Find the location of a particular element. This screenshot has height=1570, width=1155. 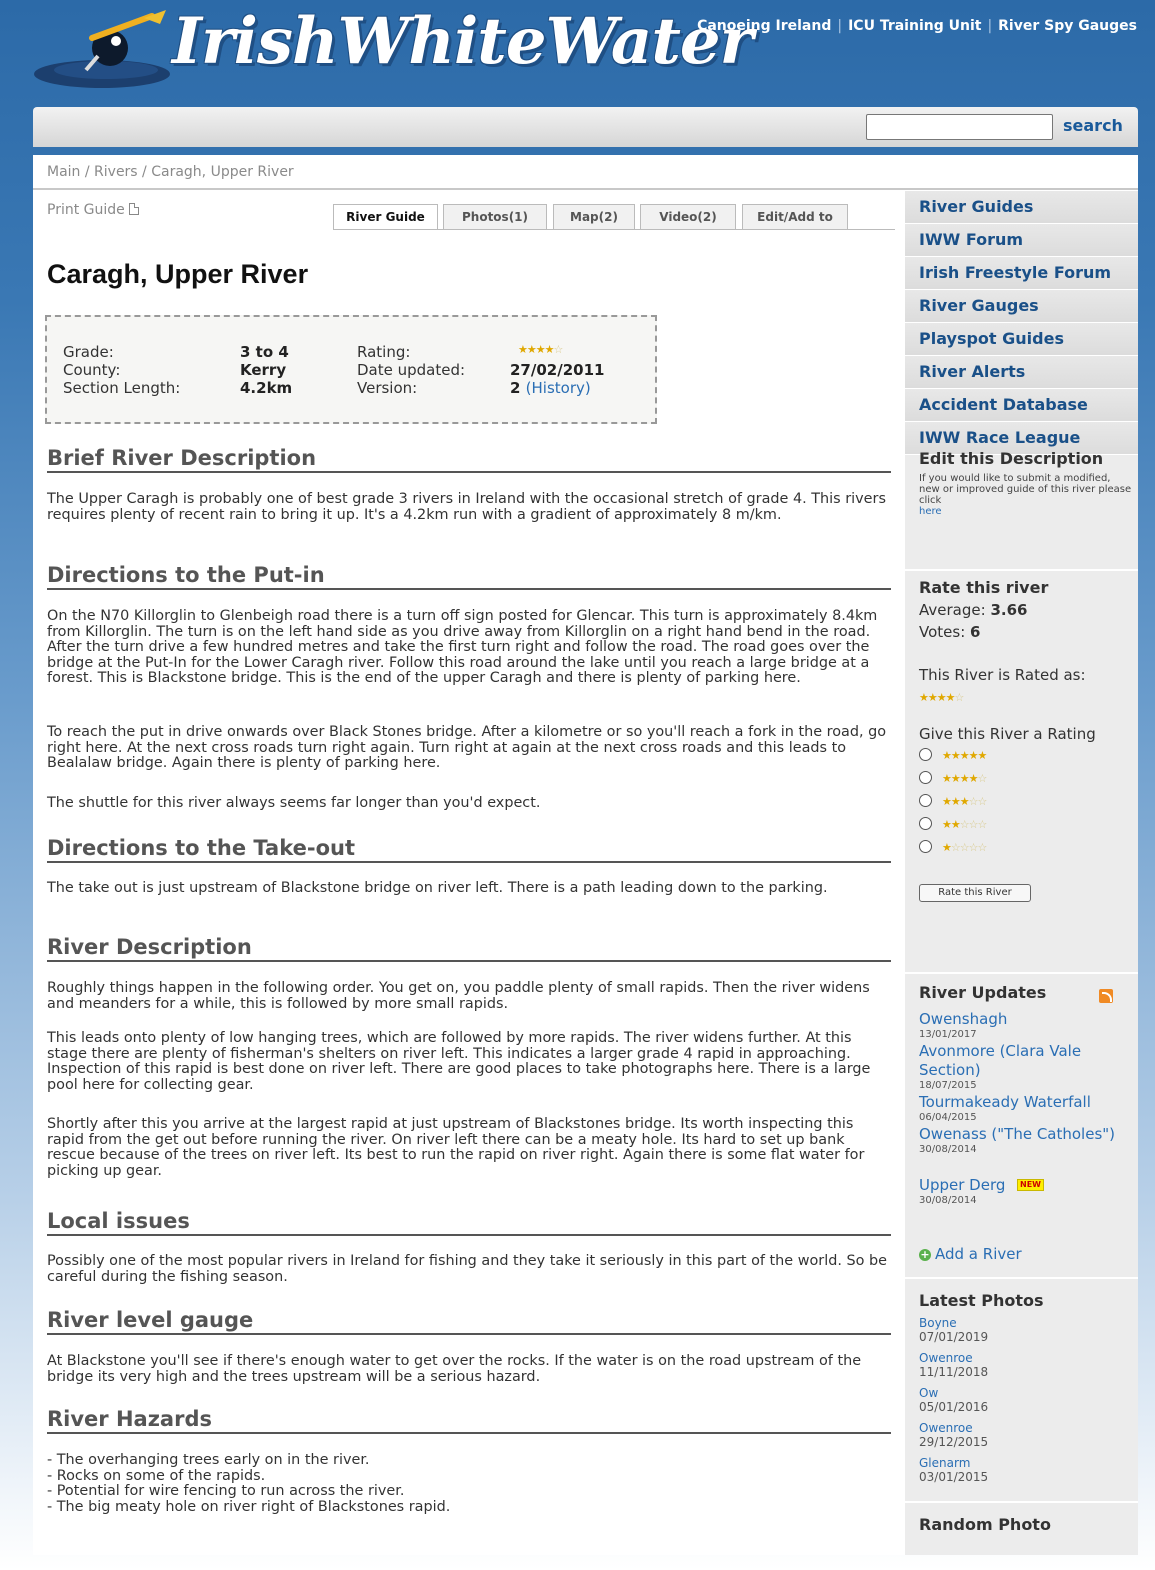

list-item: Avonmore (Clara Vale Section) 18/07/2015 is located at coordinates (1026, 1066).